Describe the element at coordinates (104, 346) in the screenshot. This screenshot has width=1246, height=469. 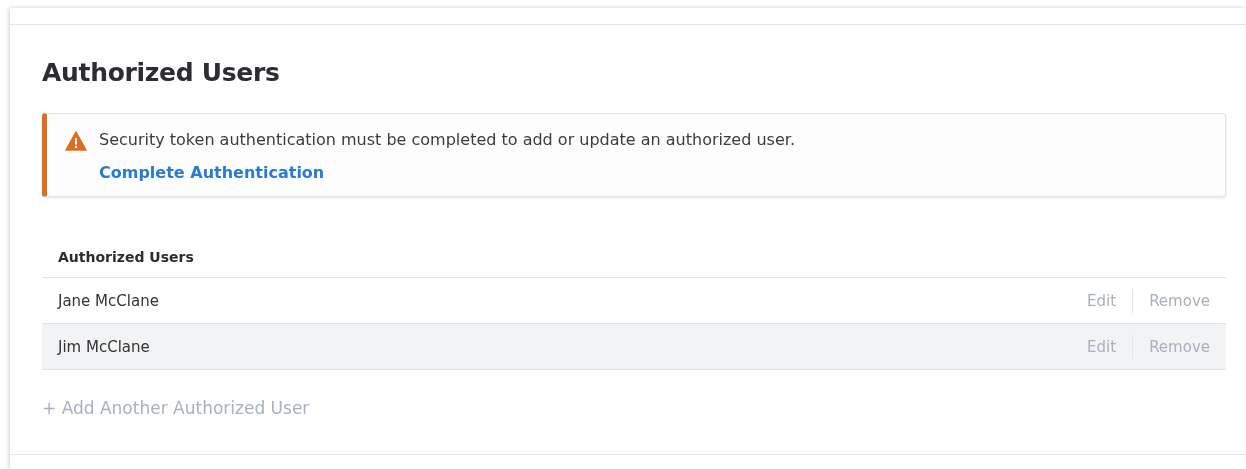
I see `user-name: Jim McClane` at that location.